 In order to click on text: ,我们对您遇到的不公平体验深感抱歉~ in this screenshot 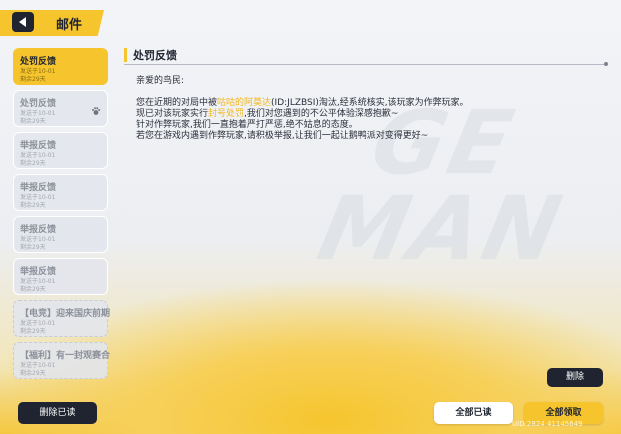, I will do `click(321, 114)`.